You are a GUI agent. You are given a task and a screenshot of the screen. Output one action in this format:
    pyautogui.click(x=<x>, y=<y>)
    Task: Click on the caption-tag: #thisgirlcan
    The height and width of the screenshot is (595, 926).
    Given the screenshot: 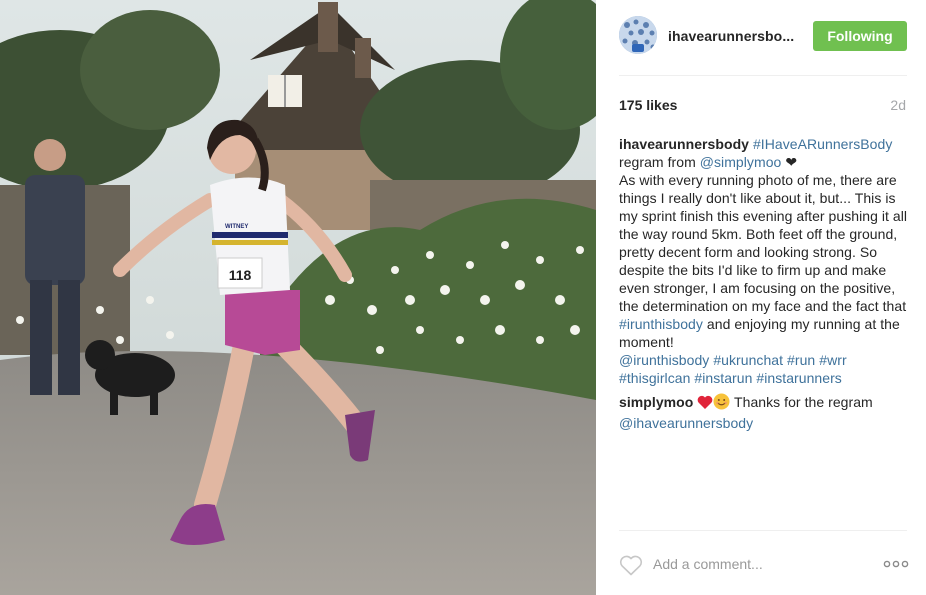 What is the action you would take?
    pyautogui.click(x=654, y=378)
    